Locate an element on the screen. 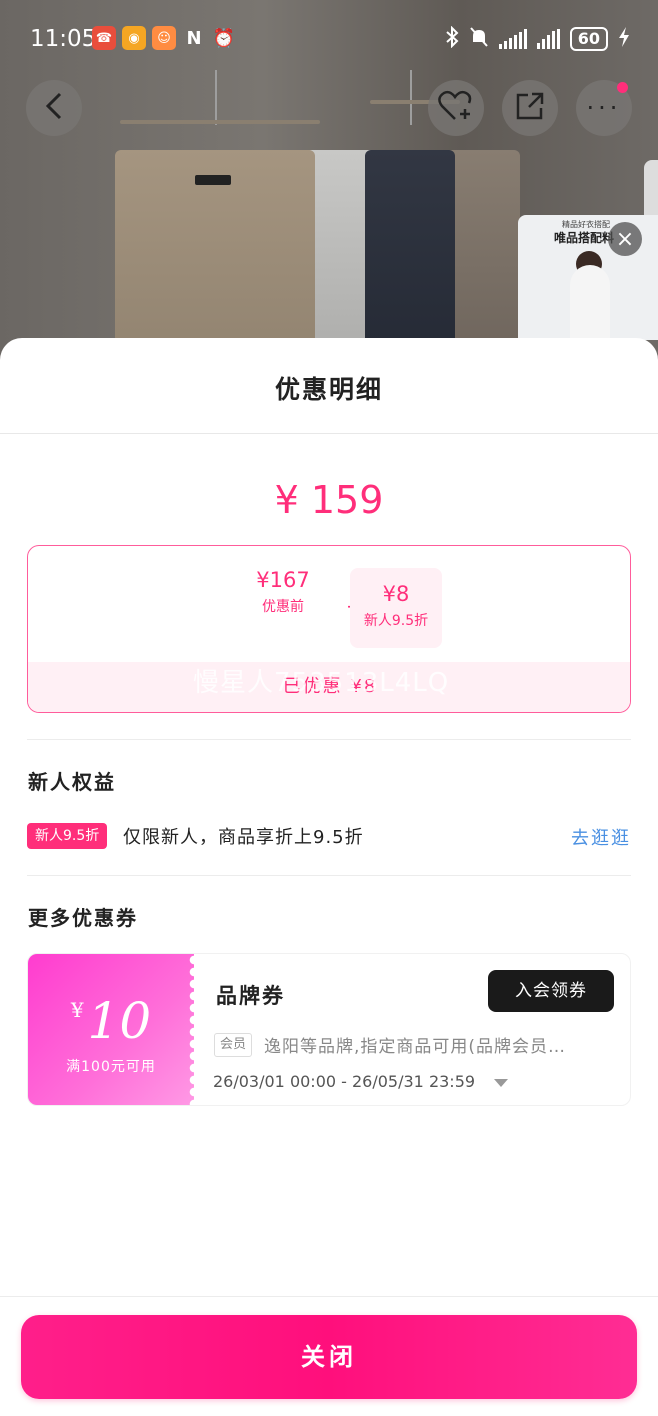  status-app-icons: ☎ ◉ ☺ N ⏰ is located at coordinates (164, 38).